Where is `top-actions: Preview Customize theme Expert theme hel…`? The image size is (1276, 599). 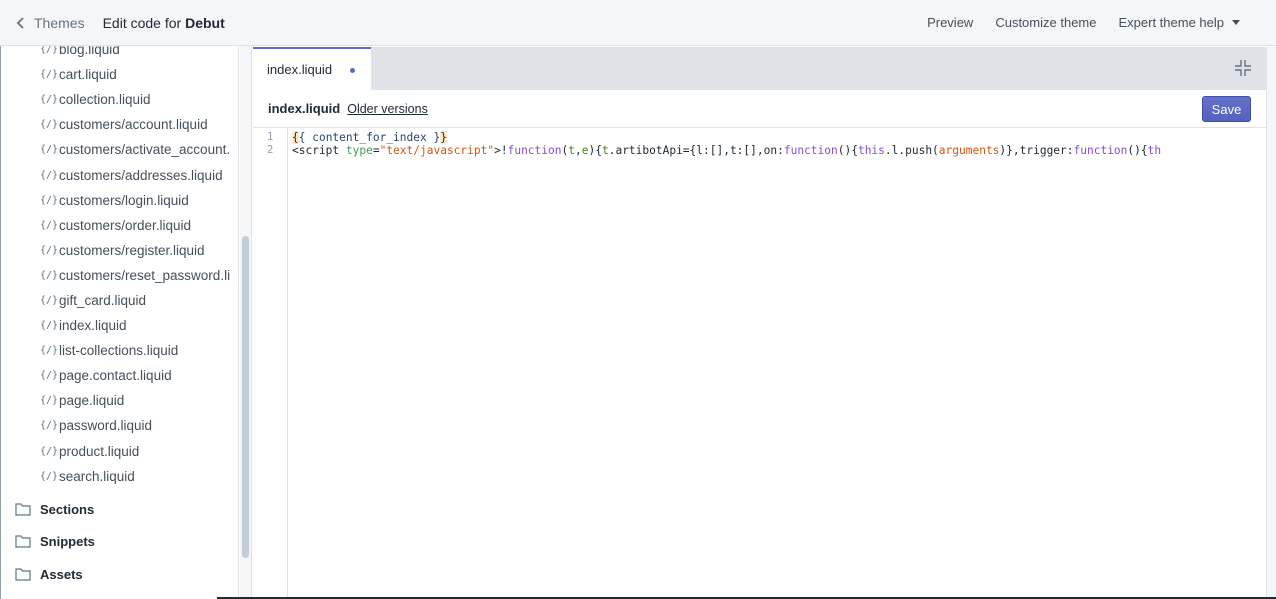 top-actions: Preview Customize theme Expert theme hel… is located at coordinates (1072, 22).